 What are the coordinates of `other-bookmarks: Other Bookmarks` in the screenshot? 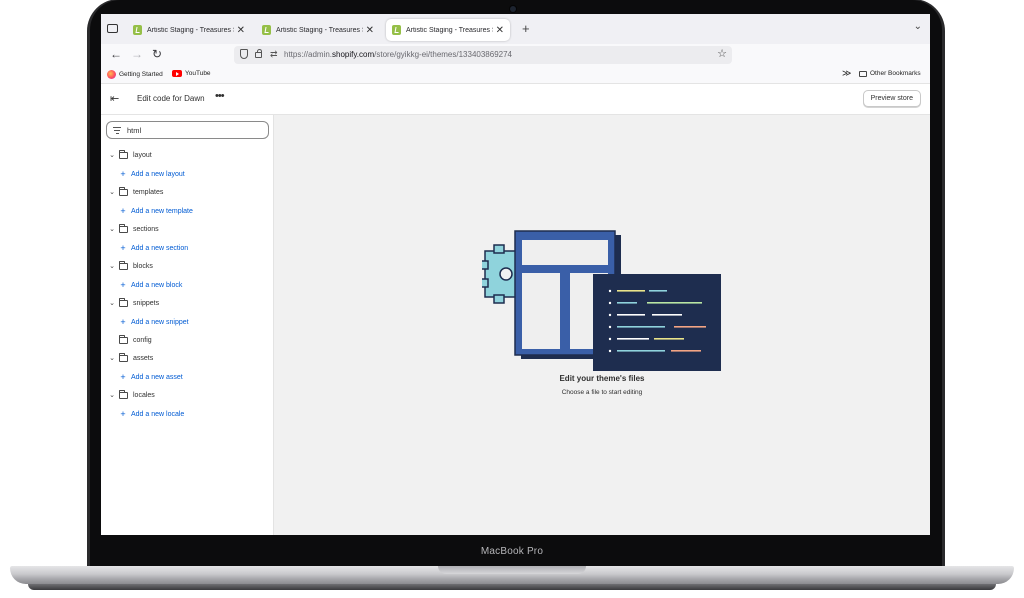 It's located at (890, 73).